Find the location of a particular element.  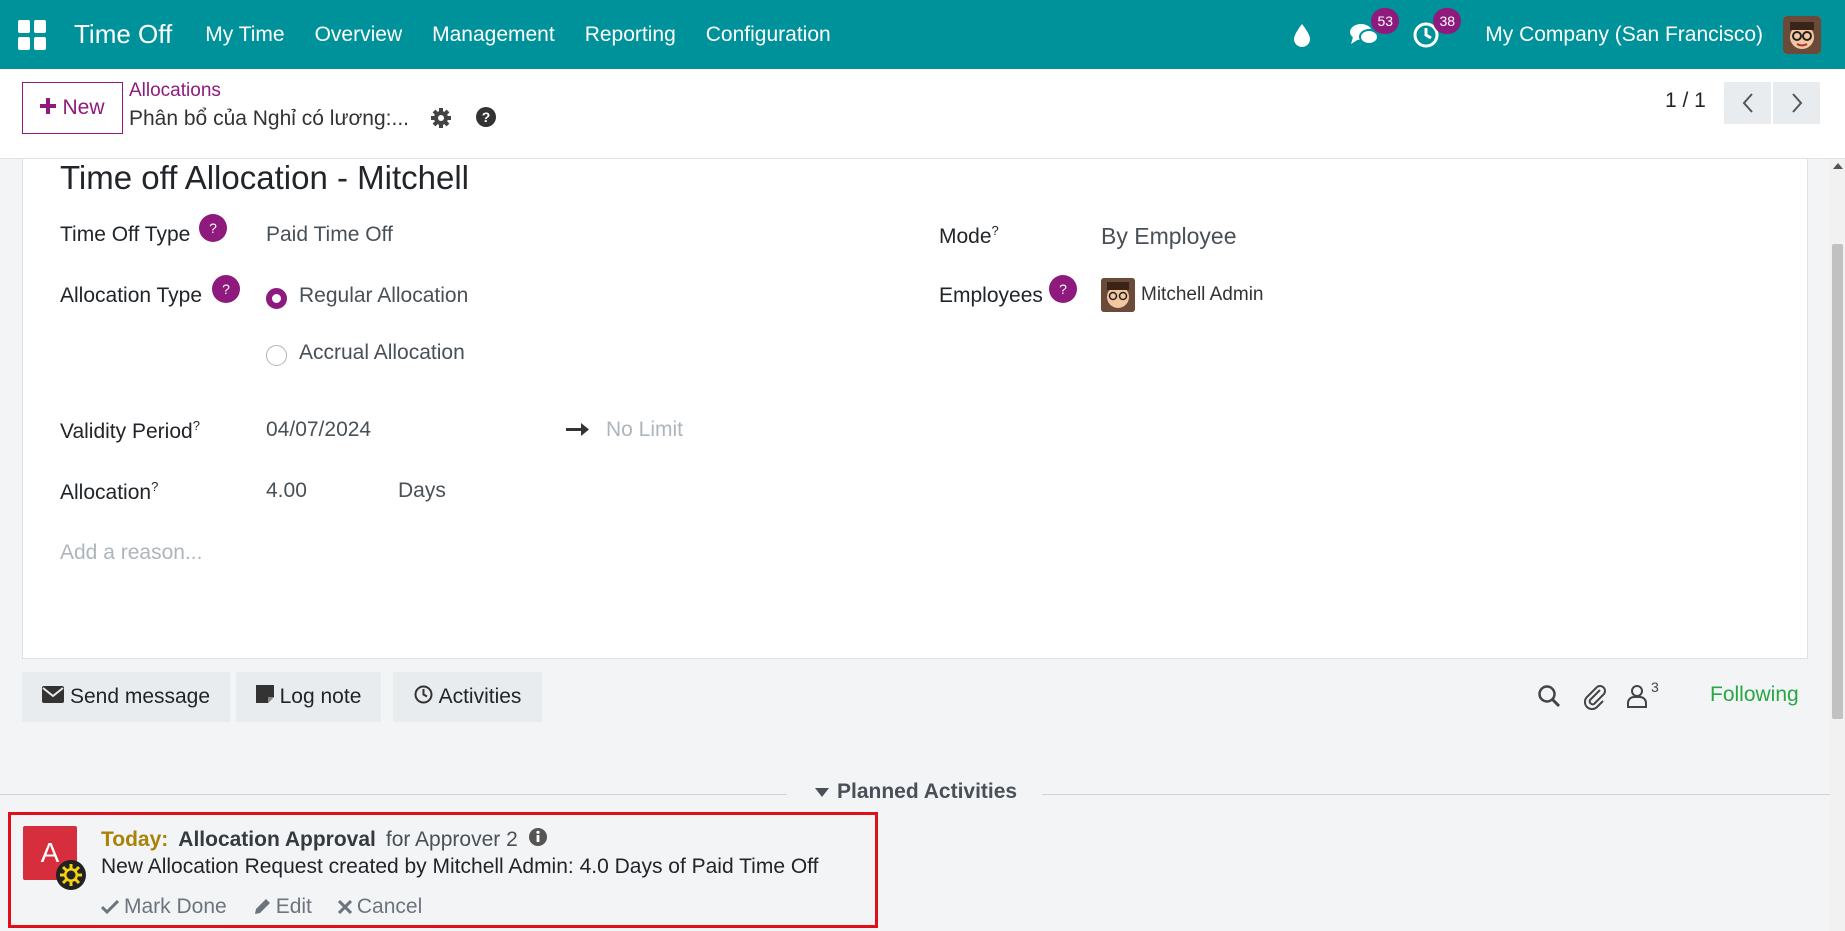

regular-allocation-label: Regular Allocation is located at coordinates (383, 296).